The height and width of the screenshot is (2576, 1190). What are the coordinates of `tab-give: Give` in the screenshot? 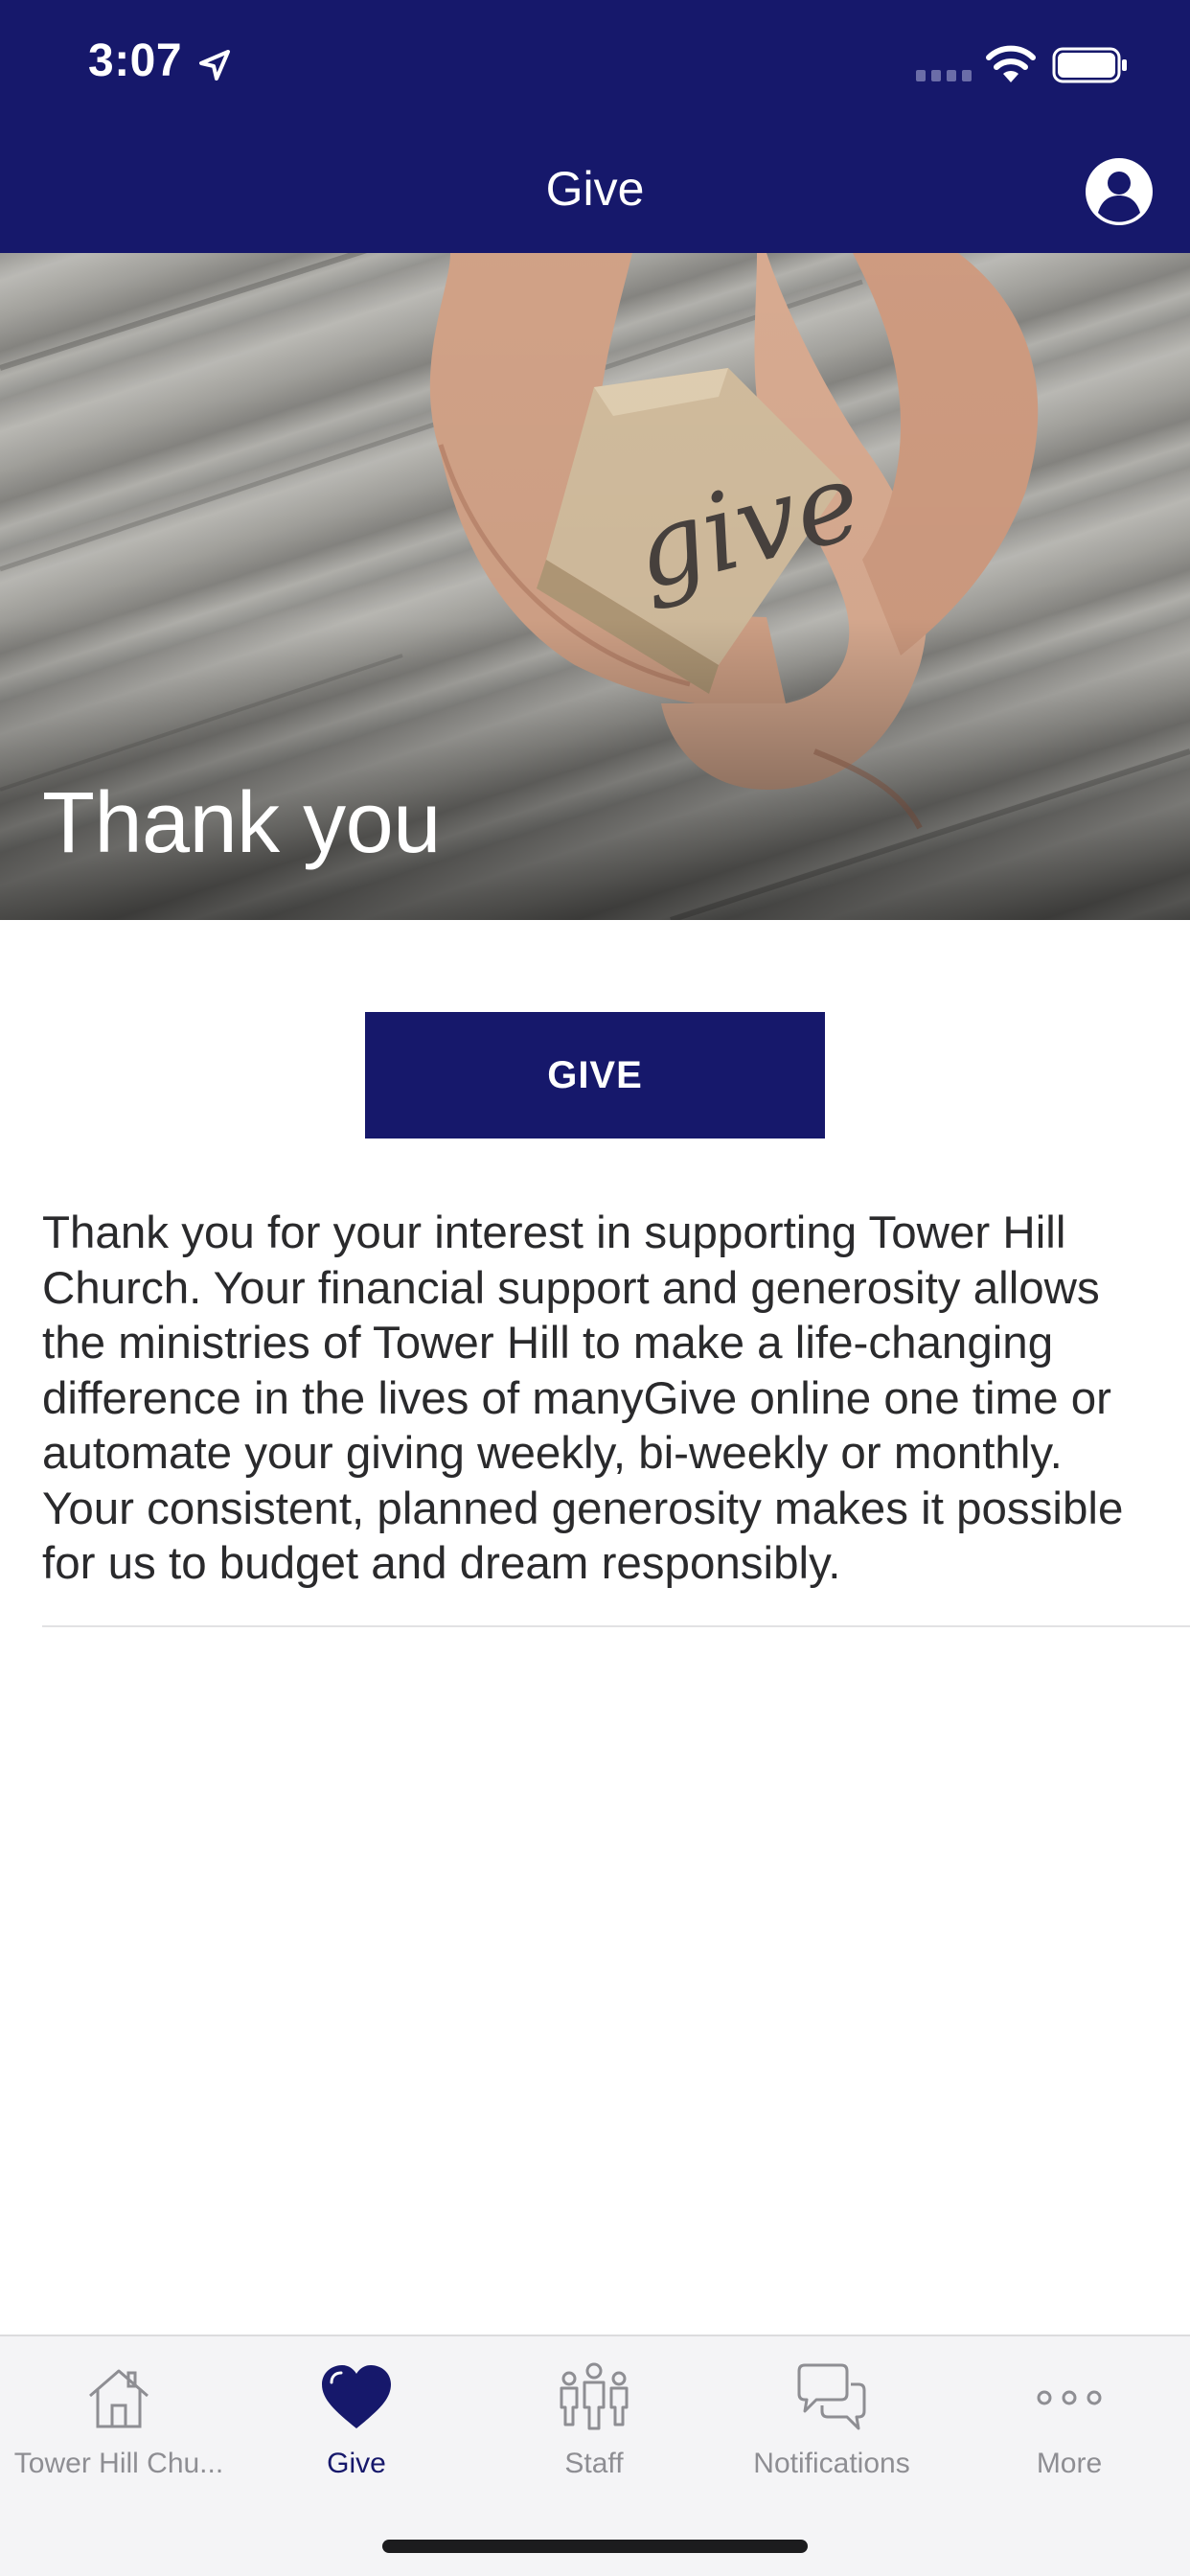 It's located at (357, 2425).